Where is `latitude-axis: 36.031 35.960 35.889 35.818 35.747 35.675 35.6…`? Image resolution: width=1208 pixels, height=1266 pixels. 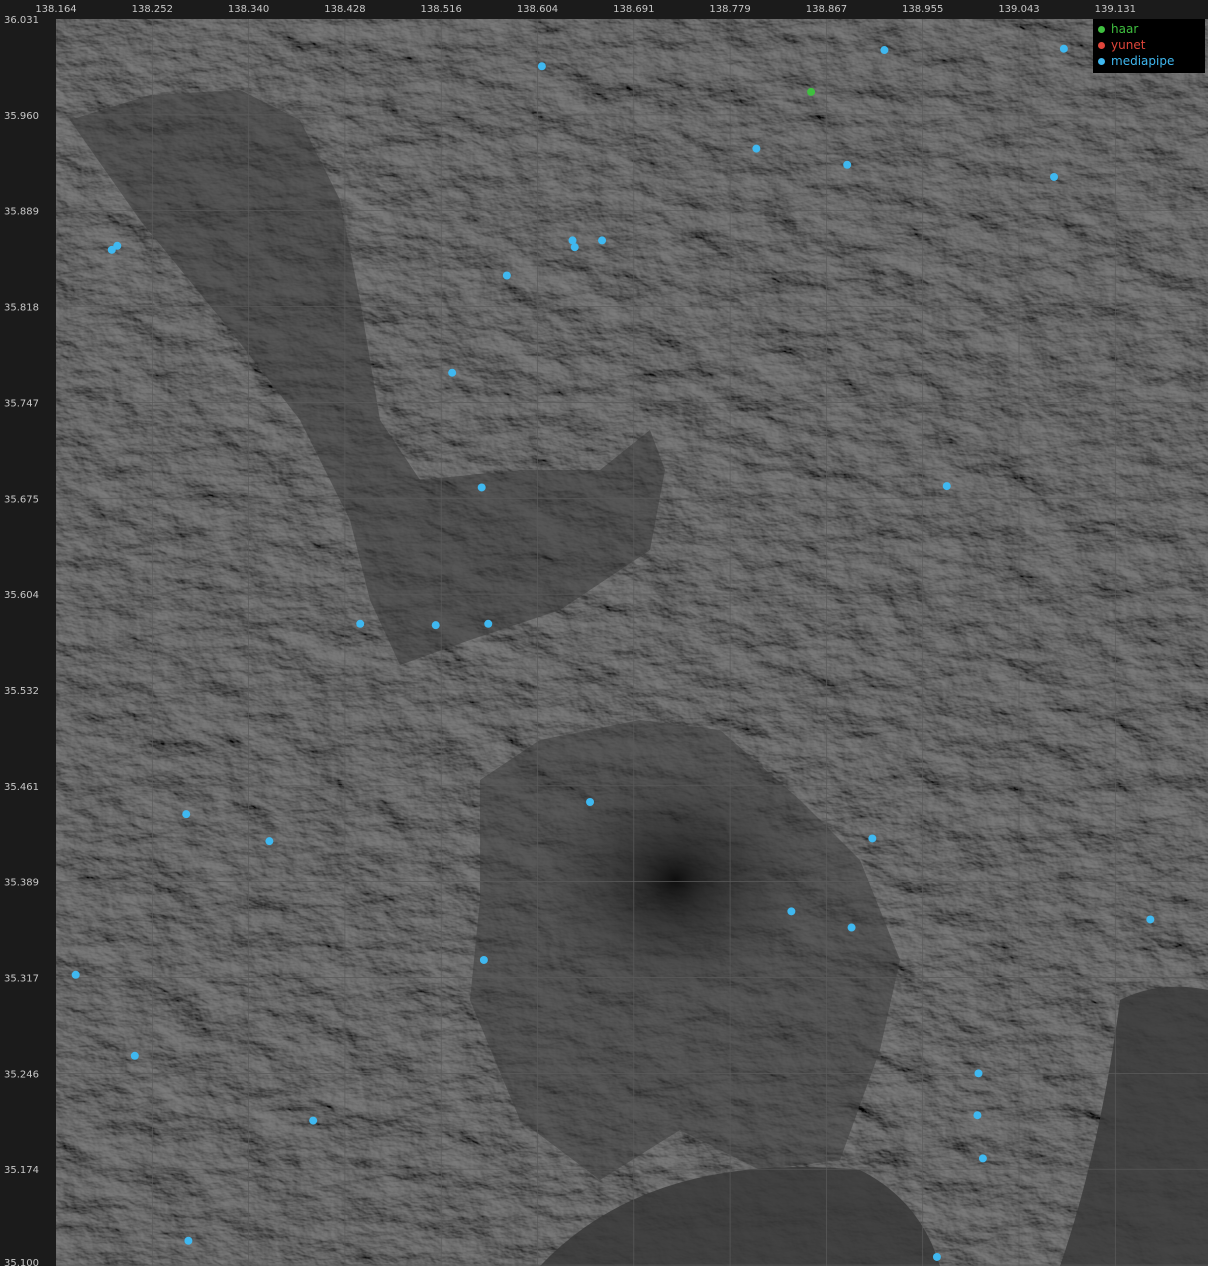 latitude-axis: 36.031 35.960 35.889 35.818 35.747 35.675 35.6… is located at coordinates (21, 640).